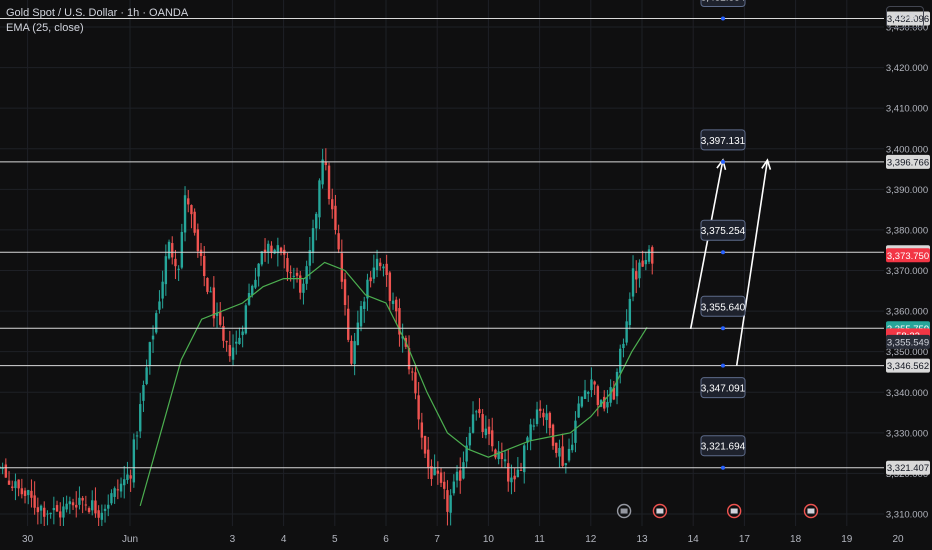 Image resolution: width=932 pixels, height=550 pixels. What do you see at coordinates (284, 539) in the screenshot?
I see `x-tick-label: 4` at bounding box center [284, 539].